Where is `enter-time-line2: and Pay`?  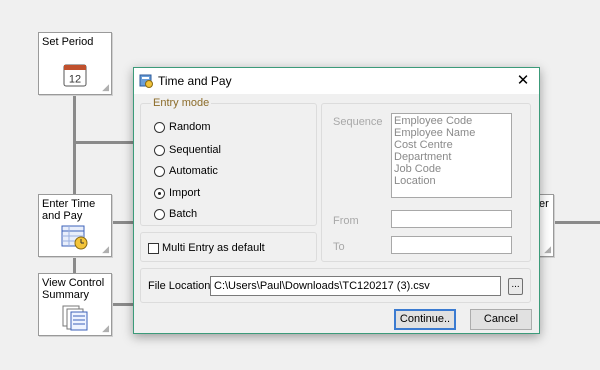
enter-time-line2: and Pay is located at coordinates (62, 216).